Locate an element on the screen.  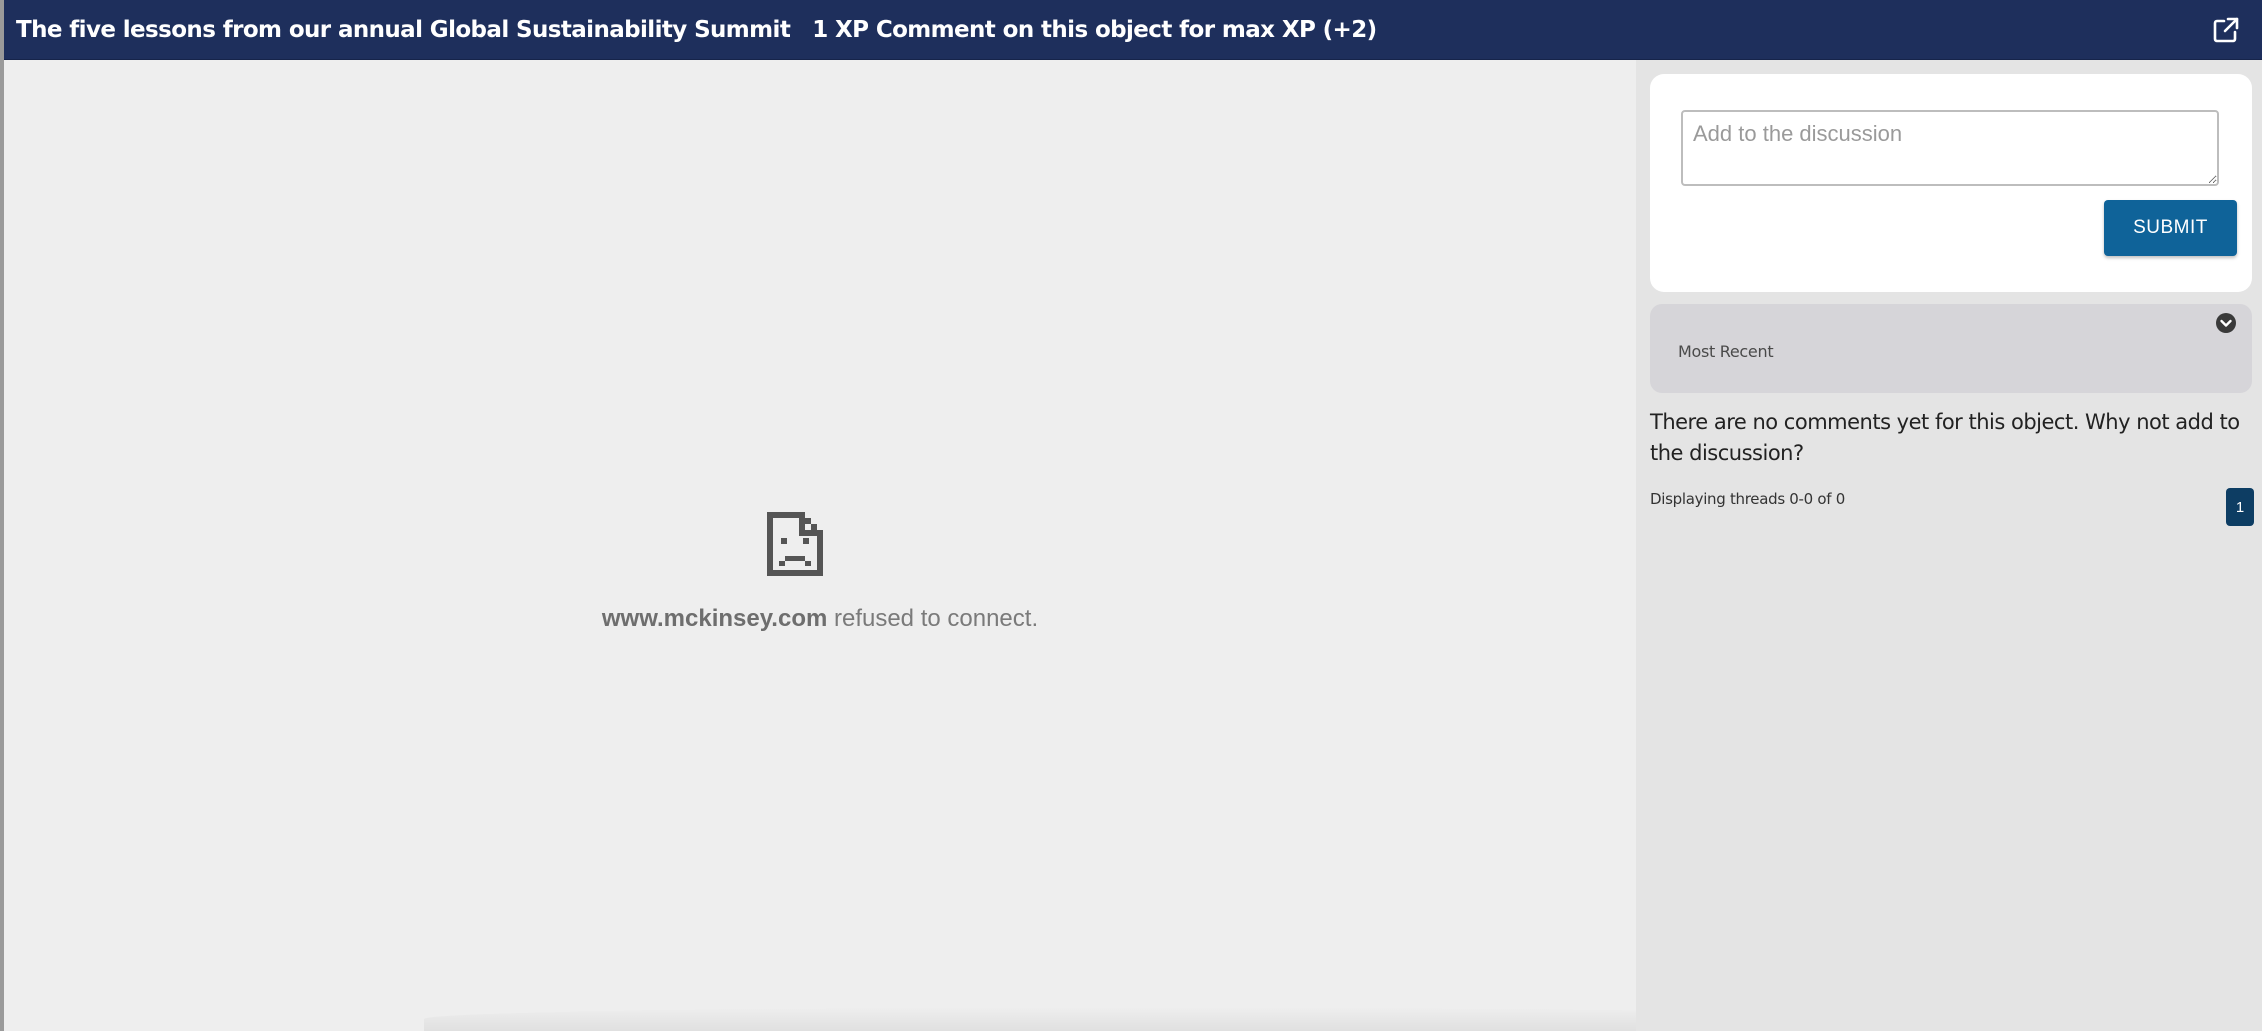
comment-input is located at coordinates (1950, 148).